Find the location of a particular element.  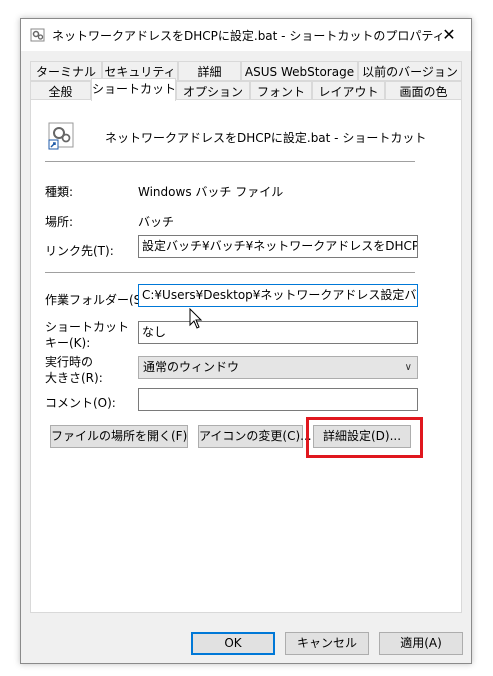

start-in-input: C:¥Users¥Desktop¥ネットワークアドレス設定バッチ¥バッチ is located at coordinates (278, 295).